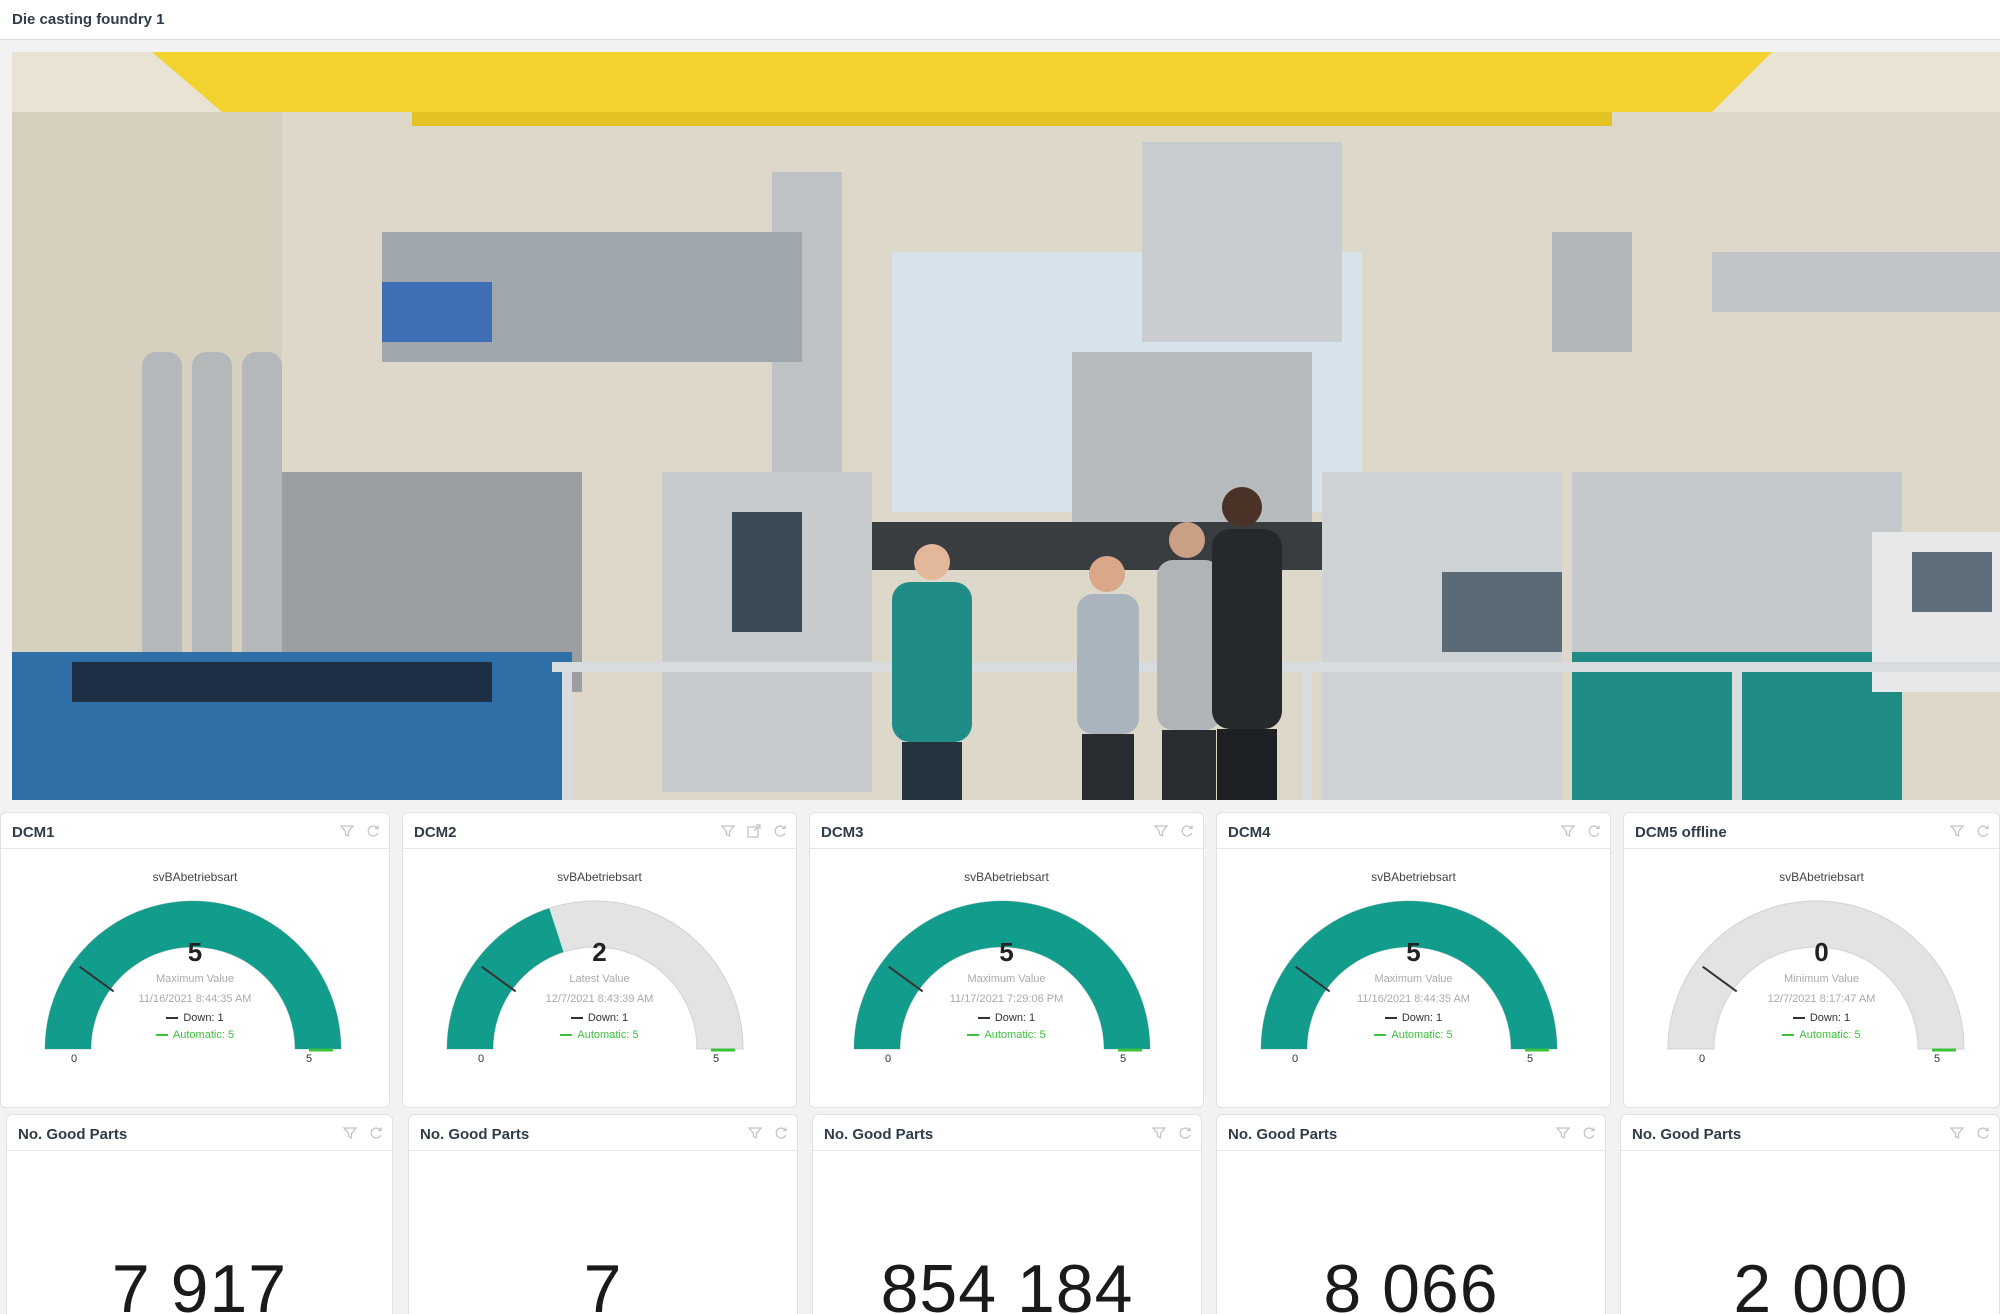  I want to click on kpi-card-good-parts: No. Good Parts 7, so click(603, 1214).